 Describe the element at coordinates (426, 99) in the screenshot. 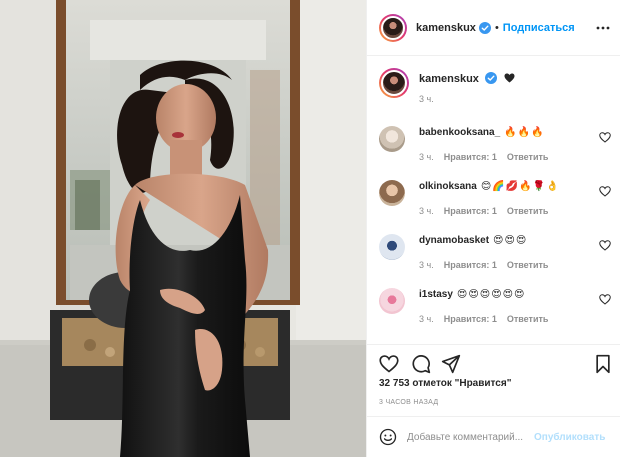

I see `caption-time: 3 ч.` at that location.